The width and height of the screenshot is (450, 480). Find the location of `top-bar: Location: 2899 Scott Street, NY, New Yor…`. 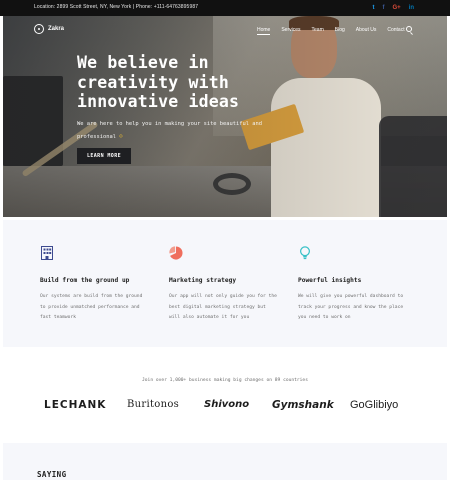

top-bar: Location: 2899 Scott Street, NY, New Yor… is located at coordinates (225, 8).